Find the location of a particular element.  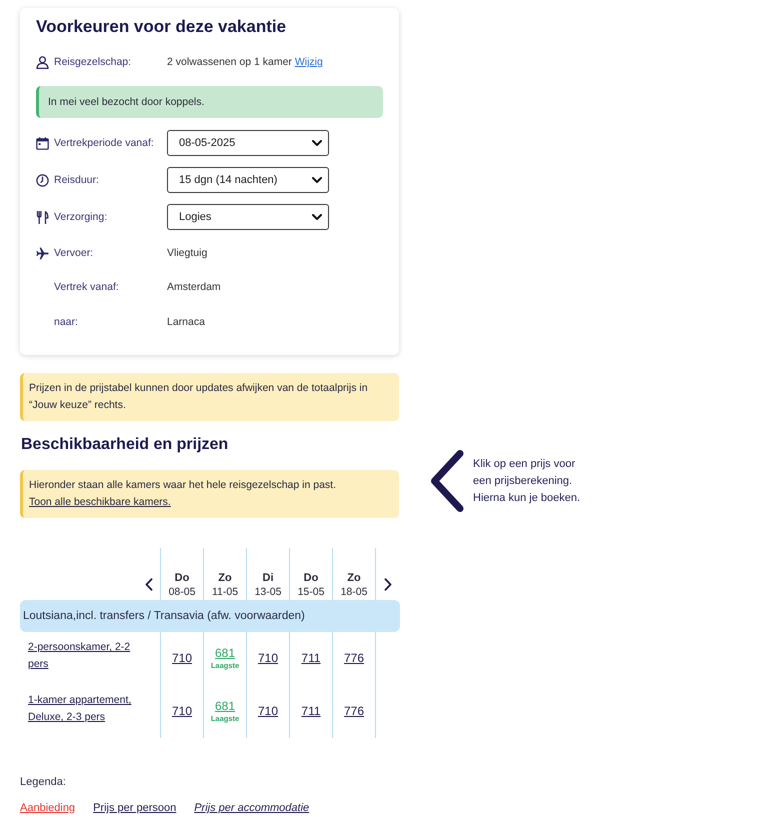

per-accommodation-legend-link: Prijs per accommodatie is located at coordinates (252, 808).